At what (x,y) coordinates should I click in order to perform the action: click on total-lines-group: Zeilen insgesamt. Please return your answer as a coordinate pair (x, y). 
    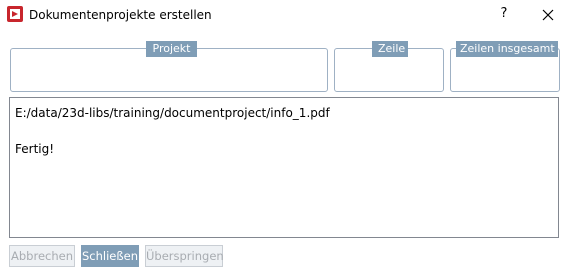
    Looking at the image, I should click on (505, 66).